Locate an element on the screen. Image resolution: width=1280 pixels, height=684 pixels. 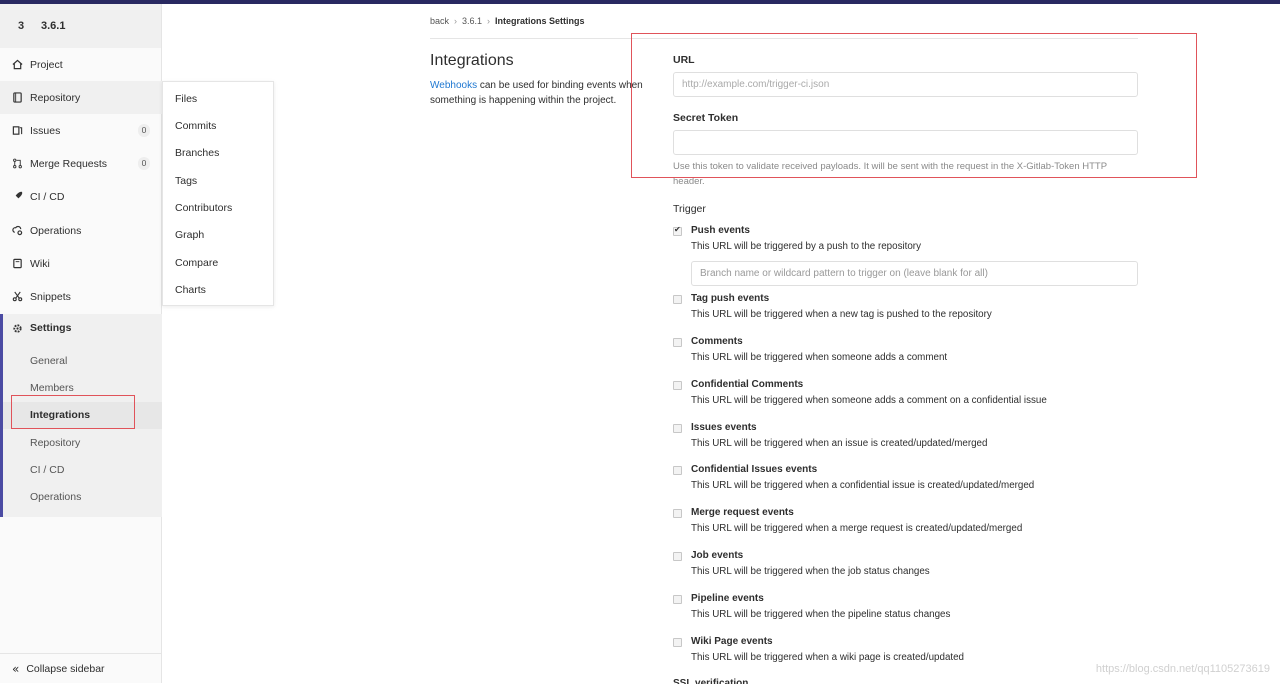
event-title: Issues events is located at coordinates (724, 427).